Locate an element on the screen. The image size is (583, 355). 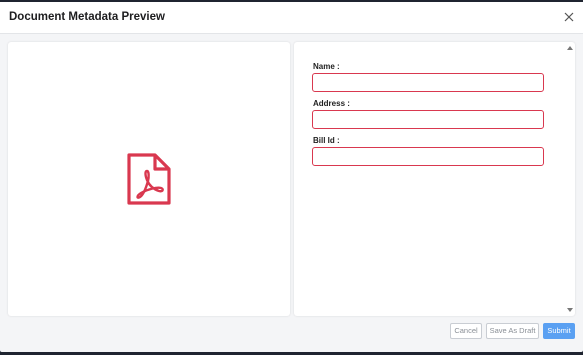
pdf-file-icon is located at coordinates (149, 179).